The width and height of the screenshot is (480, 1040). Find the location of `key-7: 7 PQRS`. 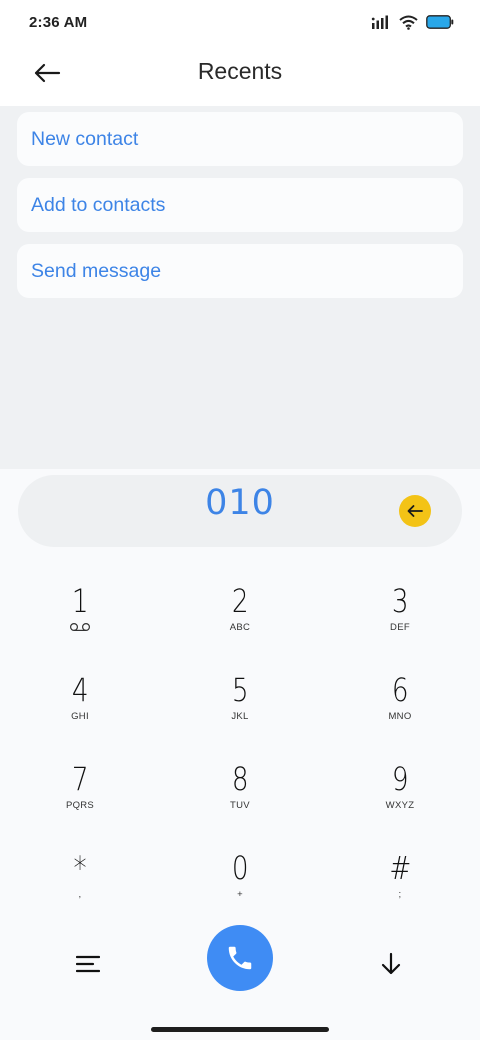

key-7: 7 PQRS is located at coordinates (80, 798).